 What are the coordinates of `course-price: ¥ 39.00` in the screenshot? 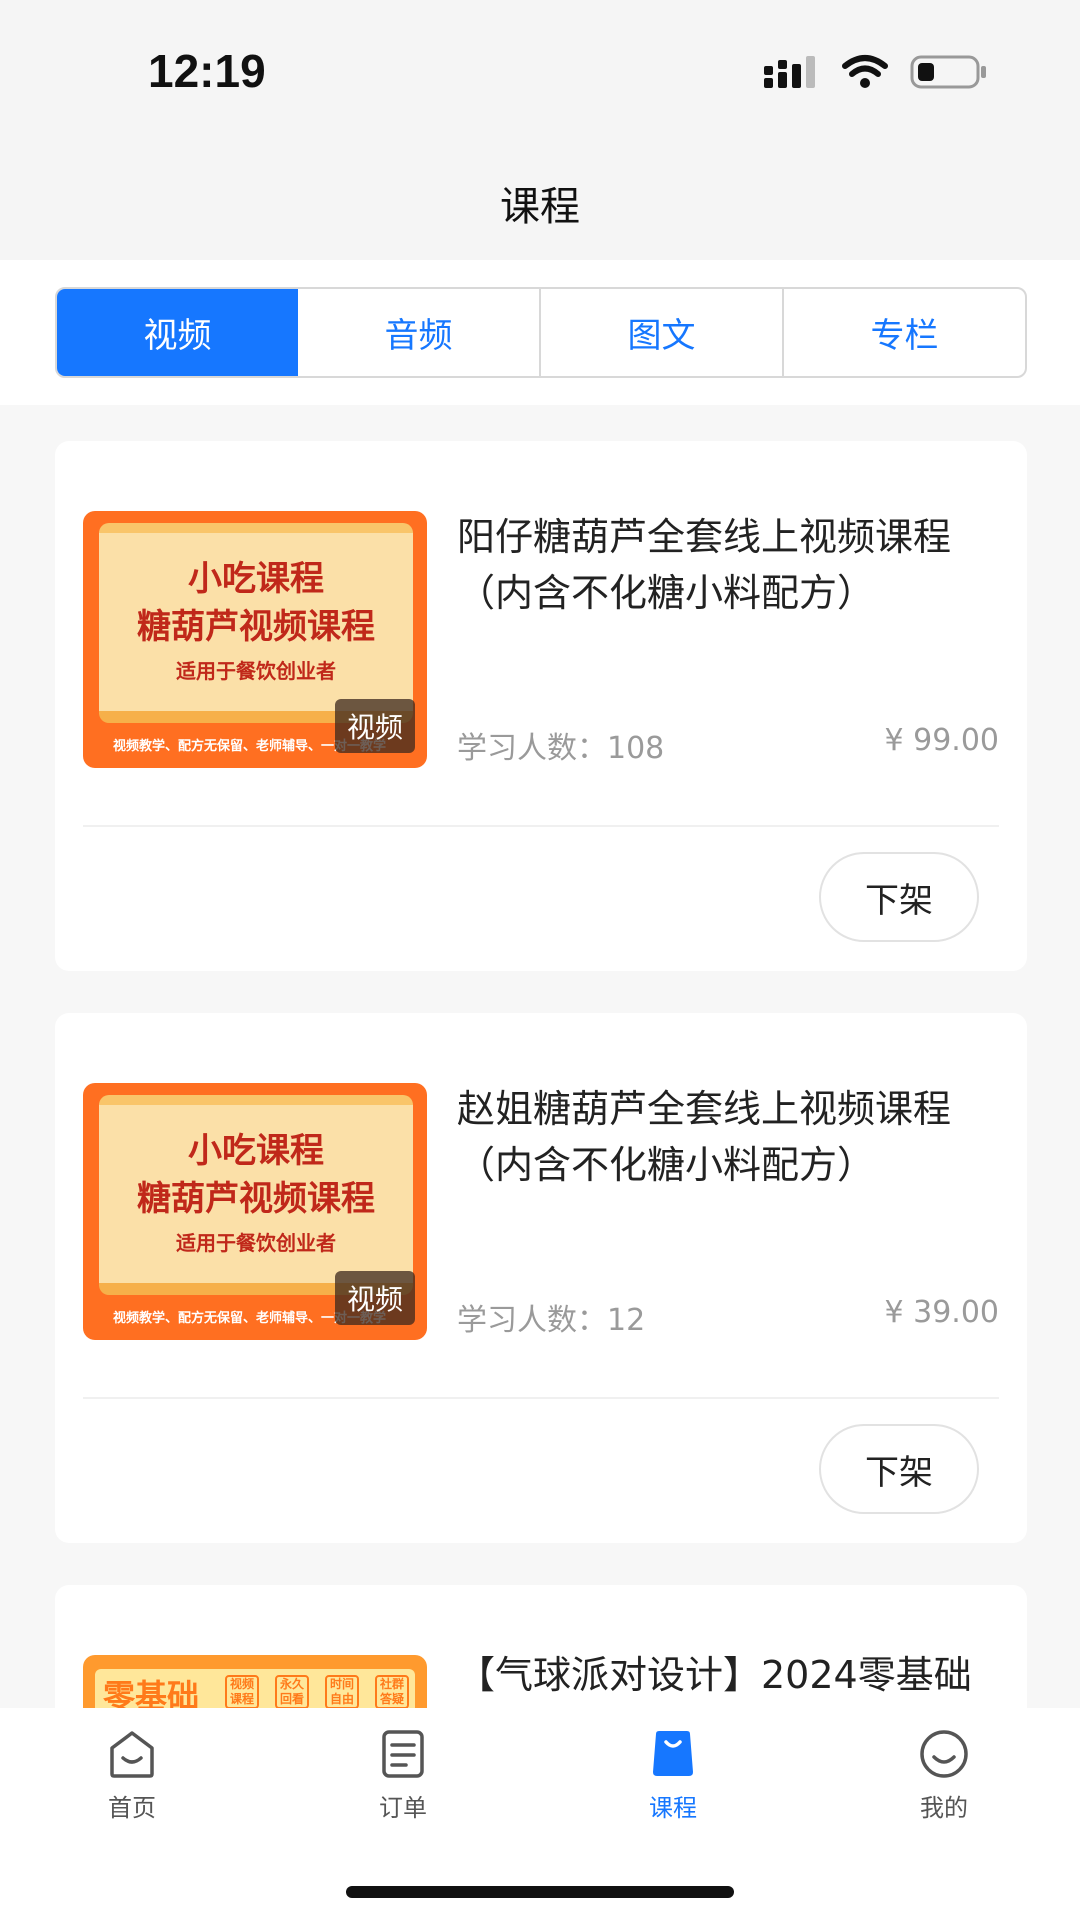 It's located at (941, 1312).